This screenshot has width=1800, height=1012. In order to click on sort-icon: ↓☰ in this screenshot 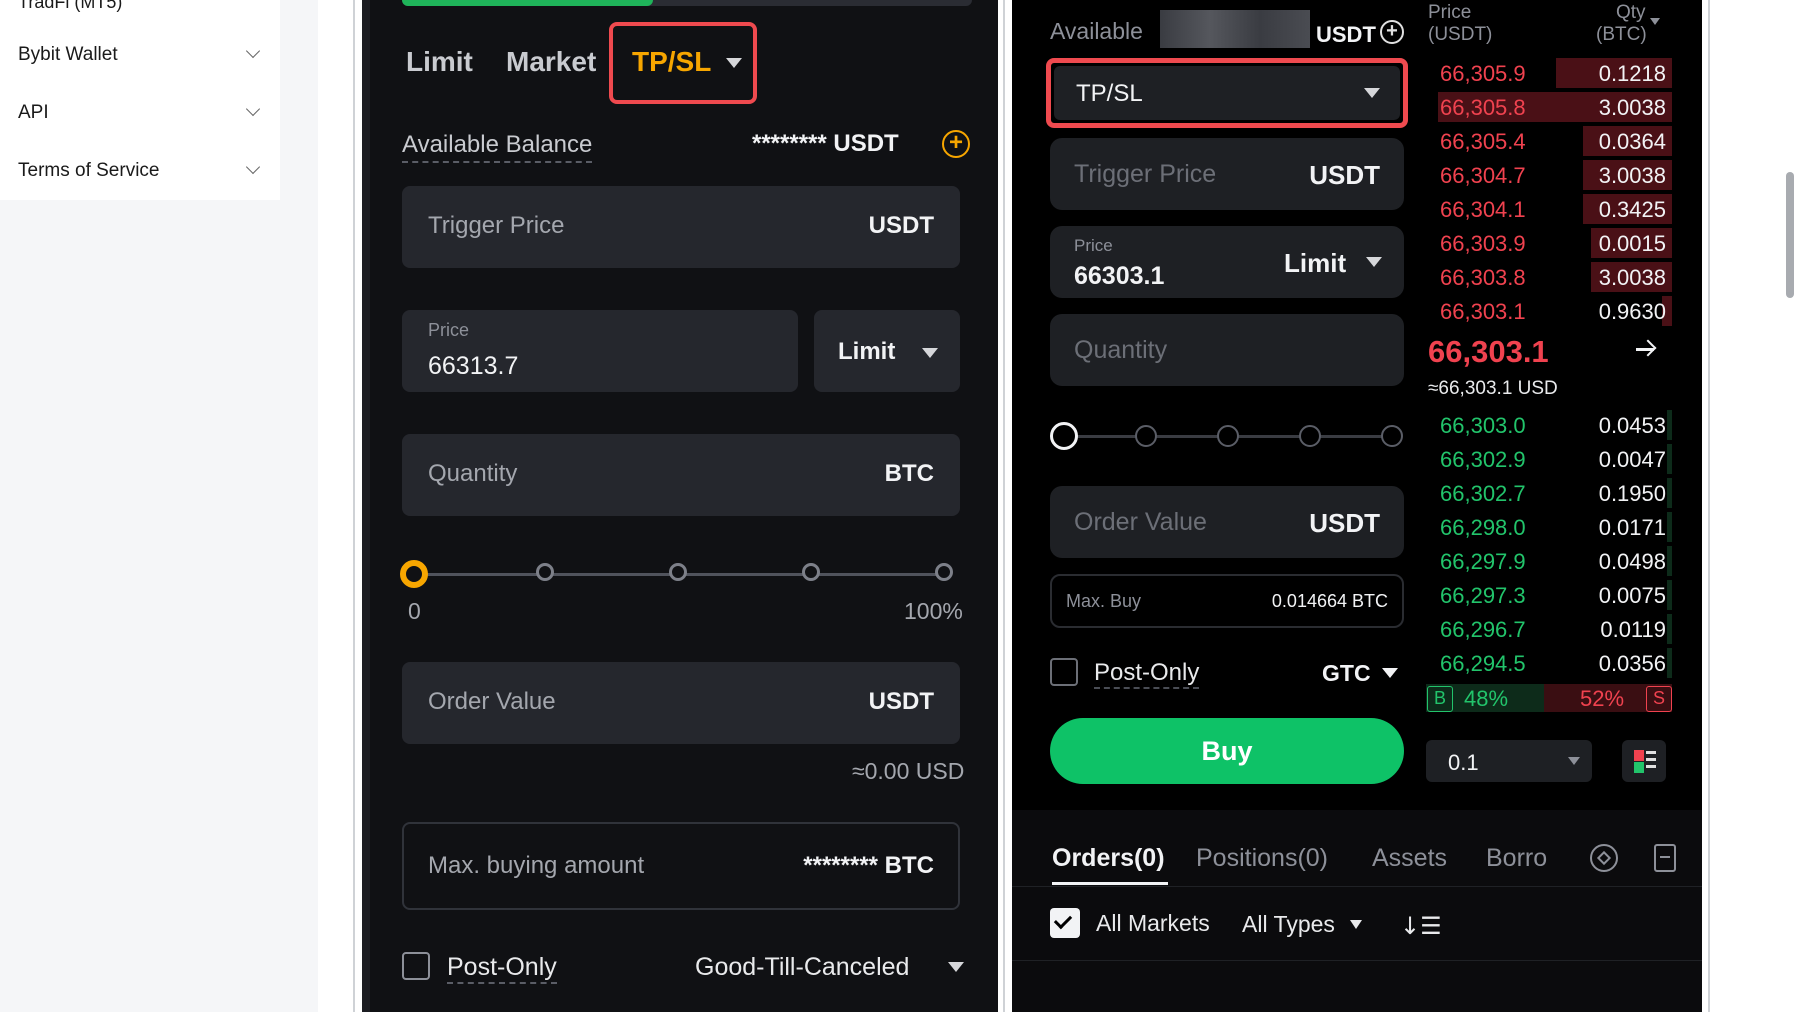, I will do `click(1421, 926)`.